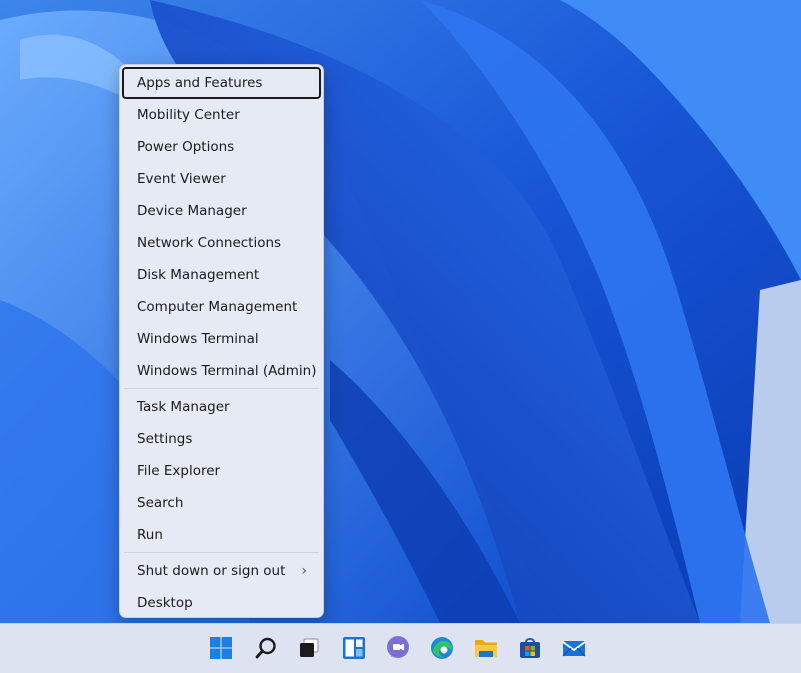 The image size is (801, 673). Describe the element at coordinates (266, 648) in the screenshot. I see `search-icon` at that location.